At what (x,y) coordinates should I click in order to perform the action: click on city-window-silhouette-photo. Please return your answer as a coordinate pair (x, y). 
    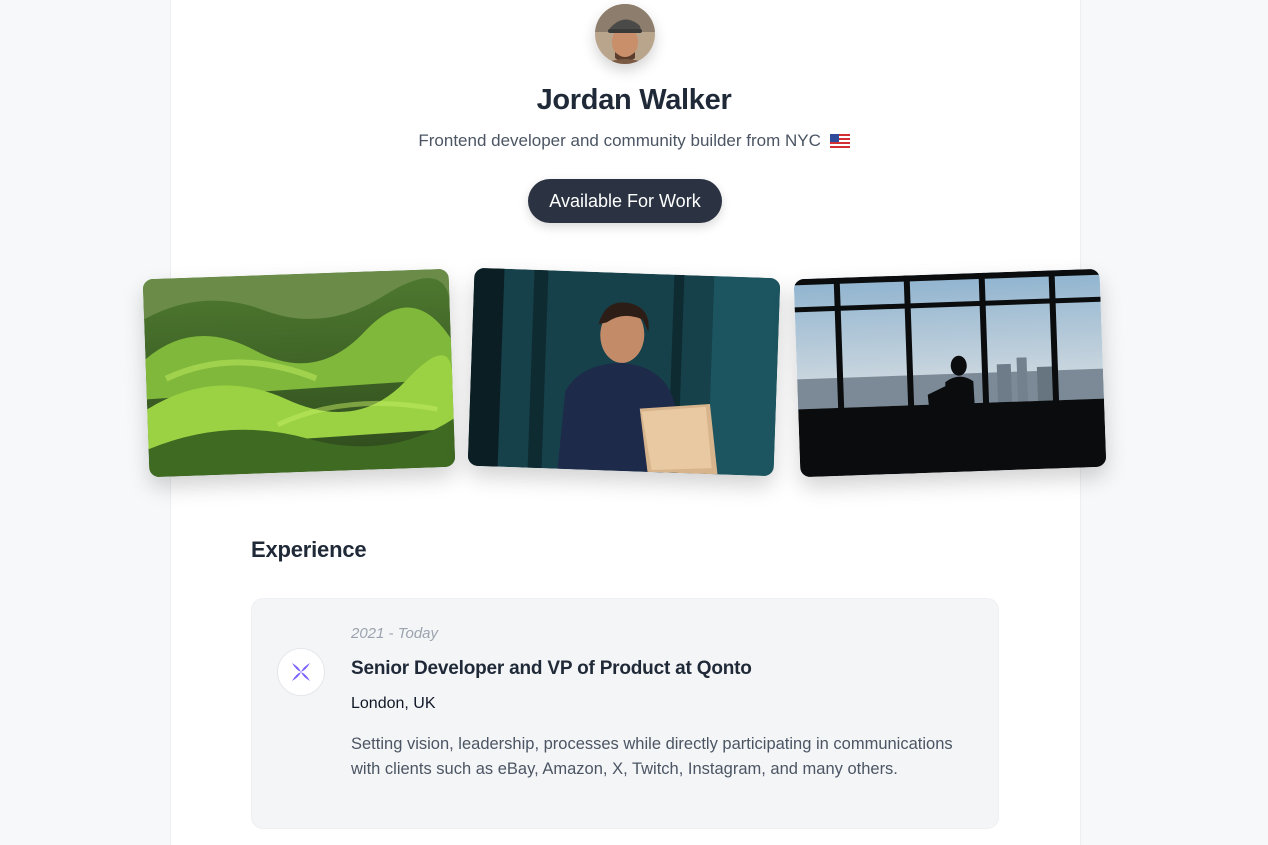
    Looking at the image, I should click on (950, 373).